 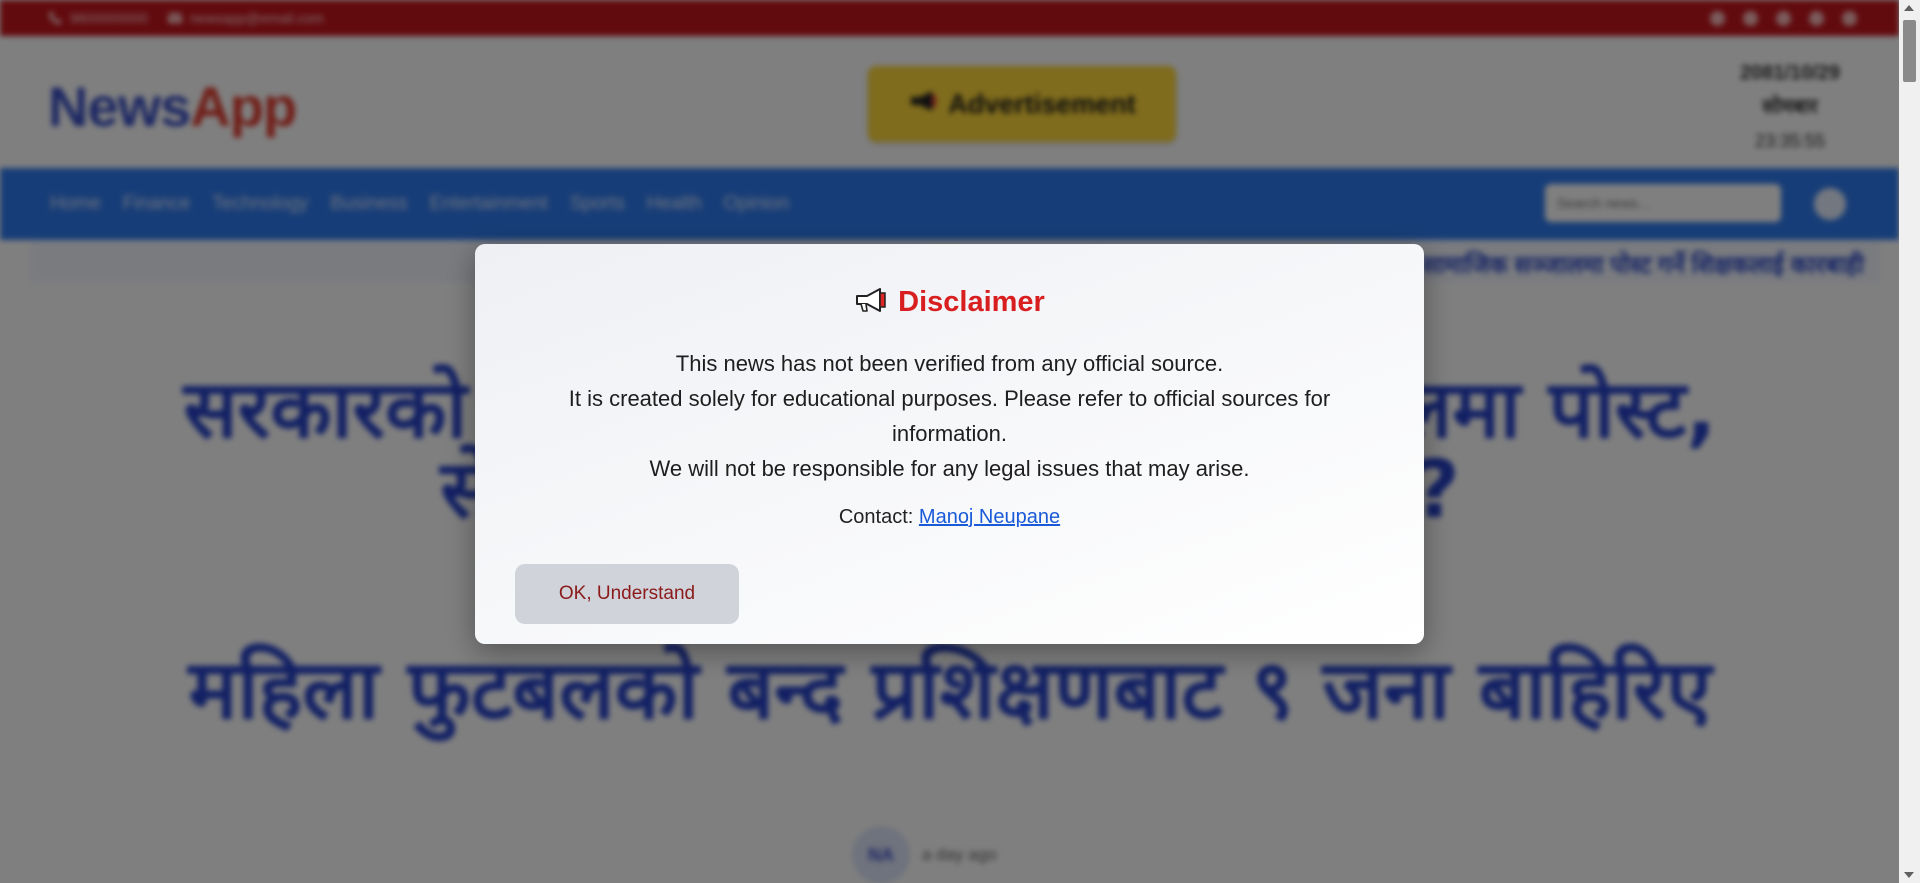 What do you see at coordinates (876, 517) in the screenshot?
I see `contact-label: Contact:` at bounding box center [876, 517].